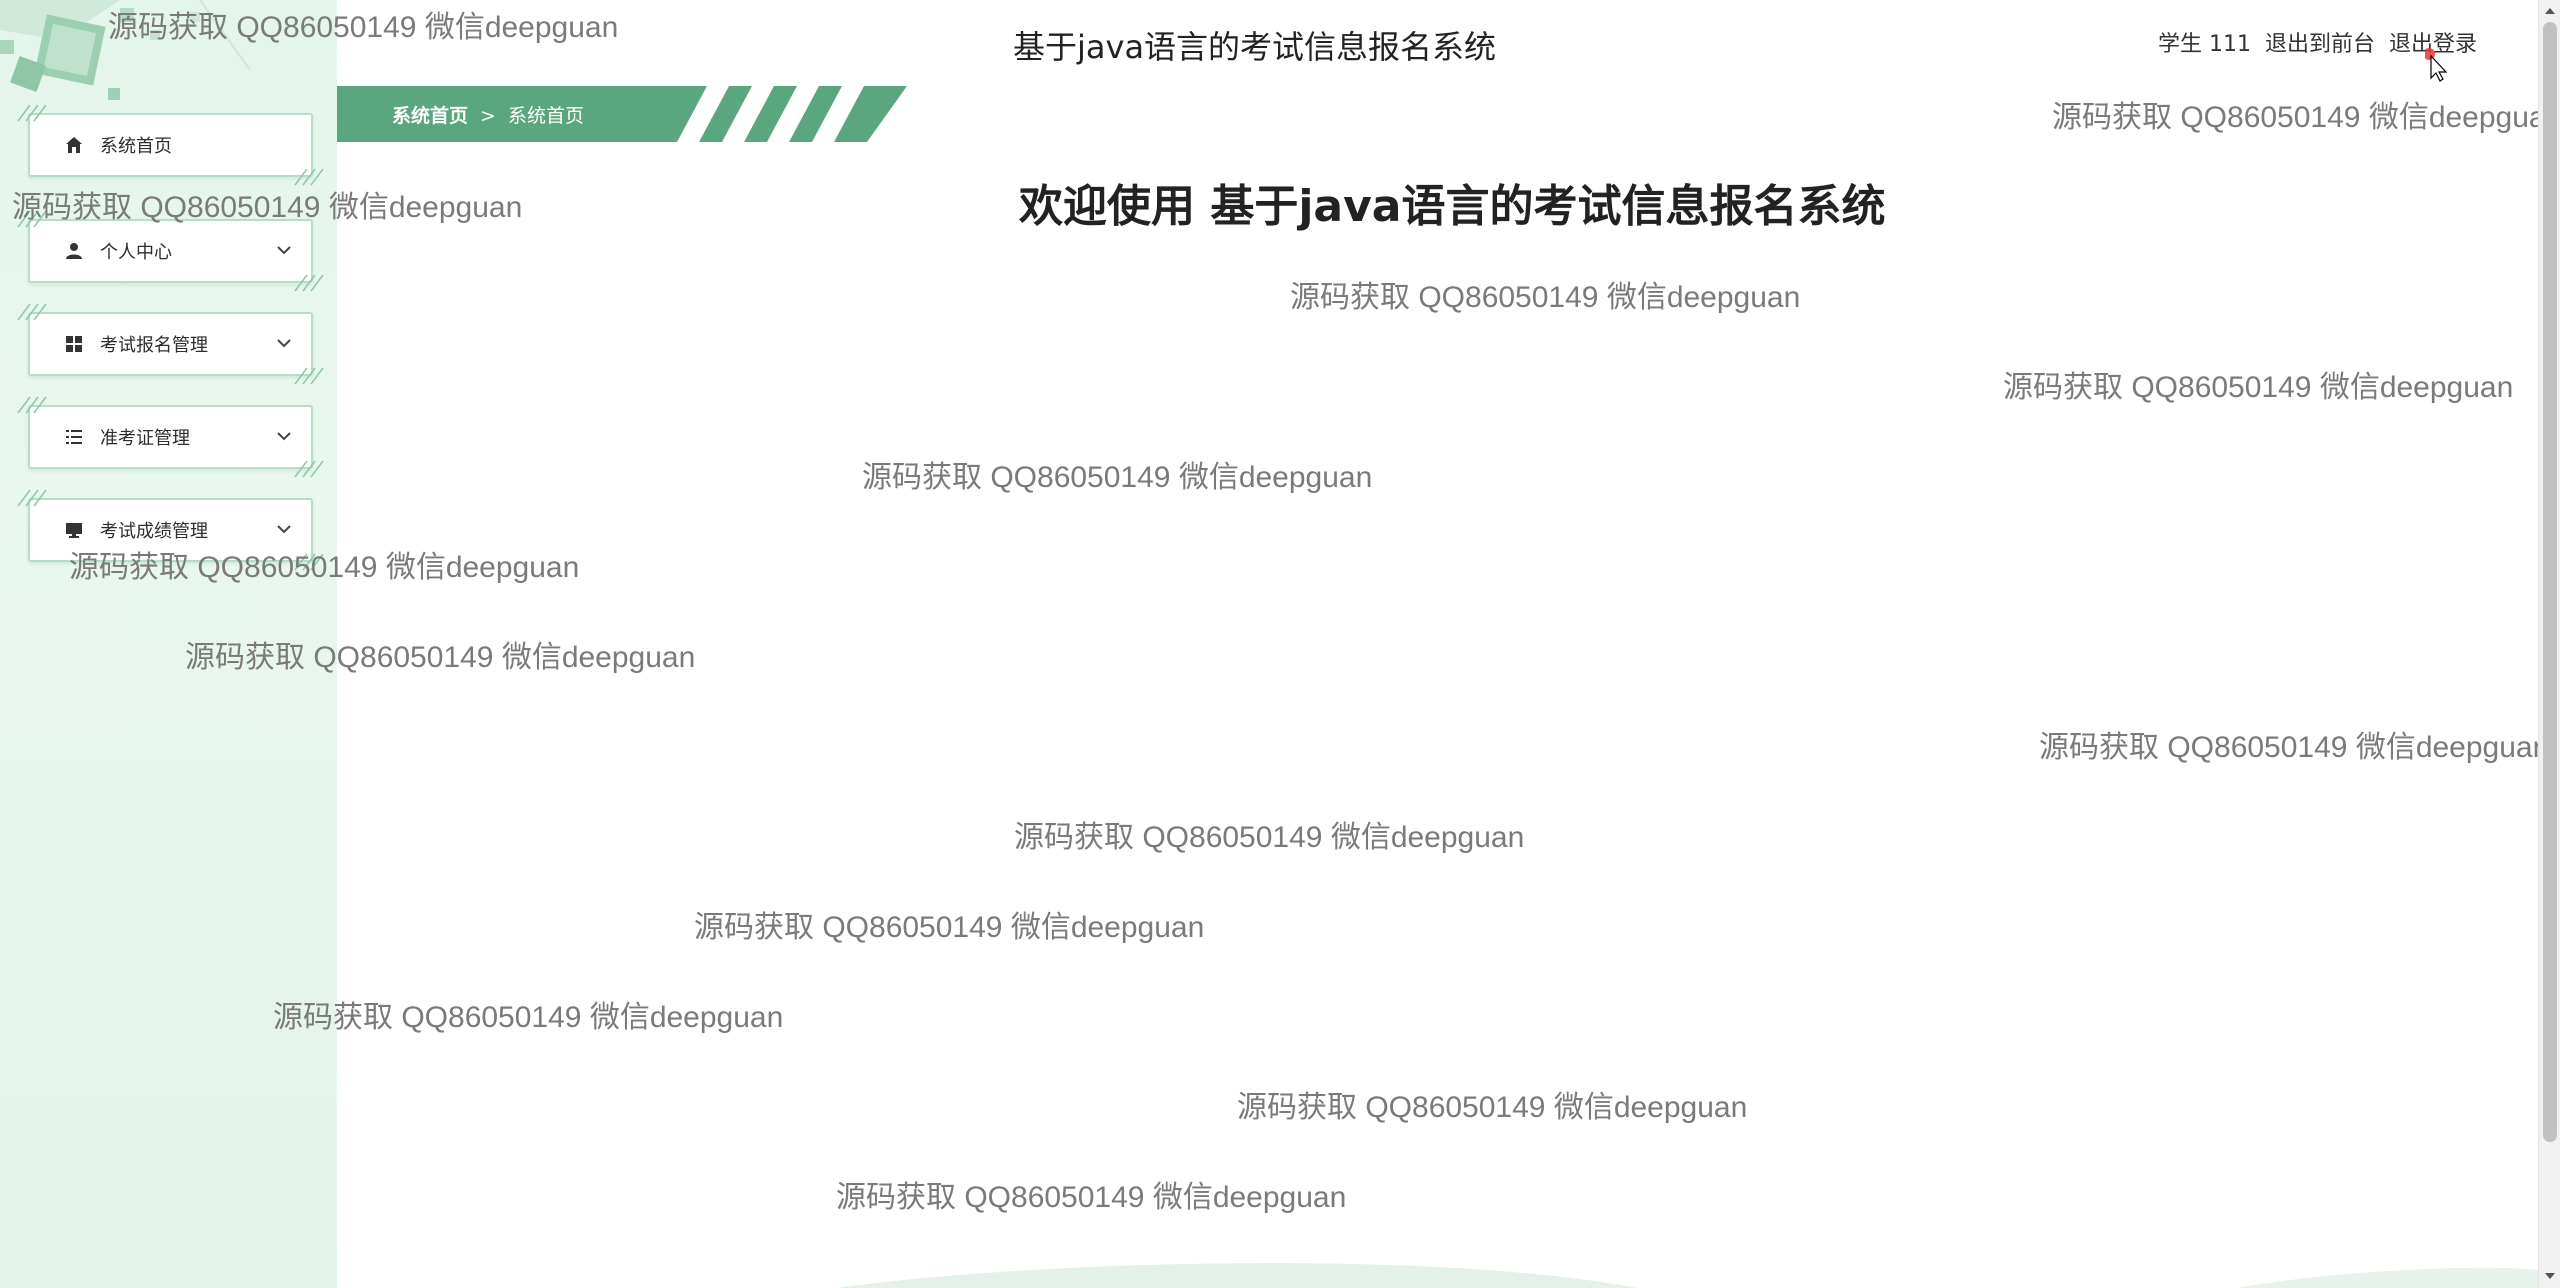 The image size is (2560, 1288). Describe the element at coordinates (2320, 42) in the screenshot. I see `back-to-front-link: 退出到前台` at that location.